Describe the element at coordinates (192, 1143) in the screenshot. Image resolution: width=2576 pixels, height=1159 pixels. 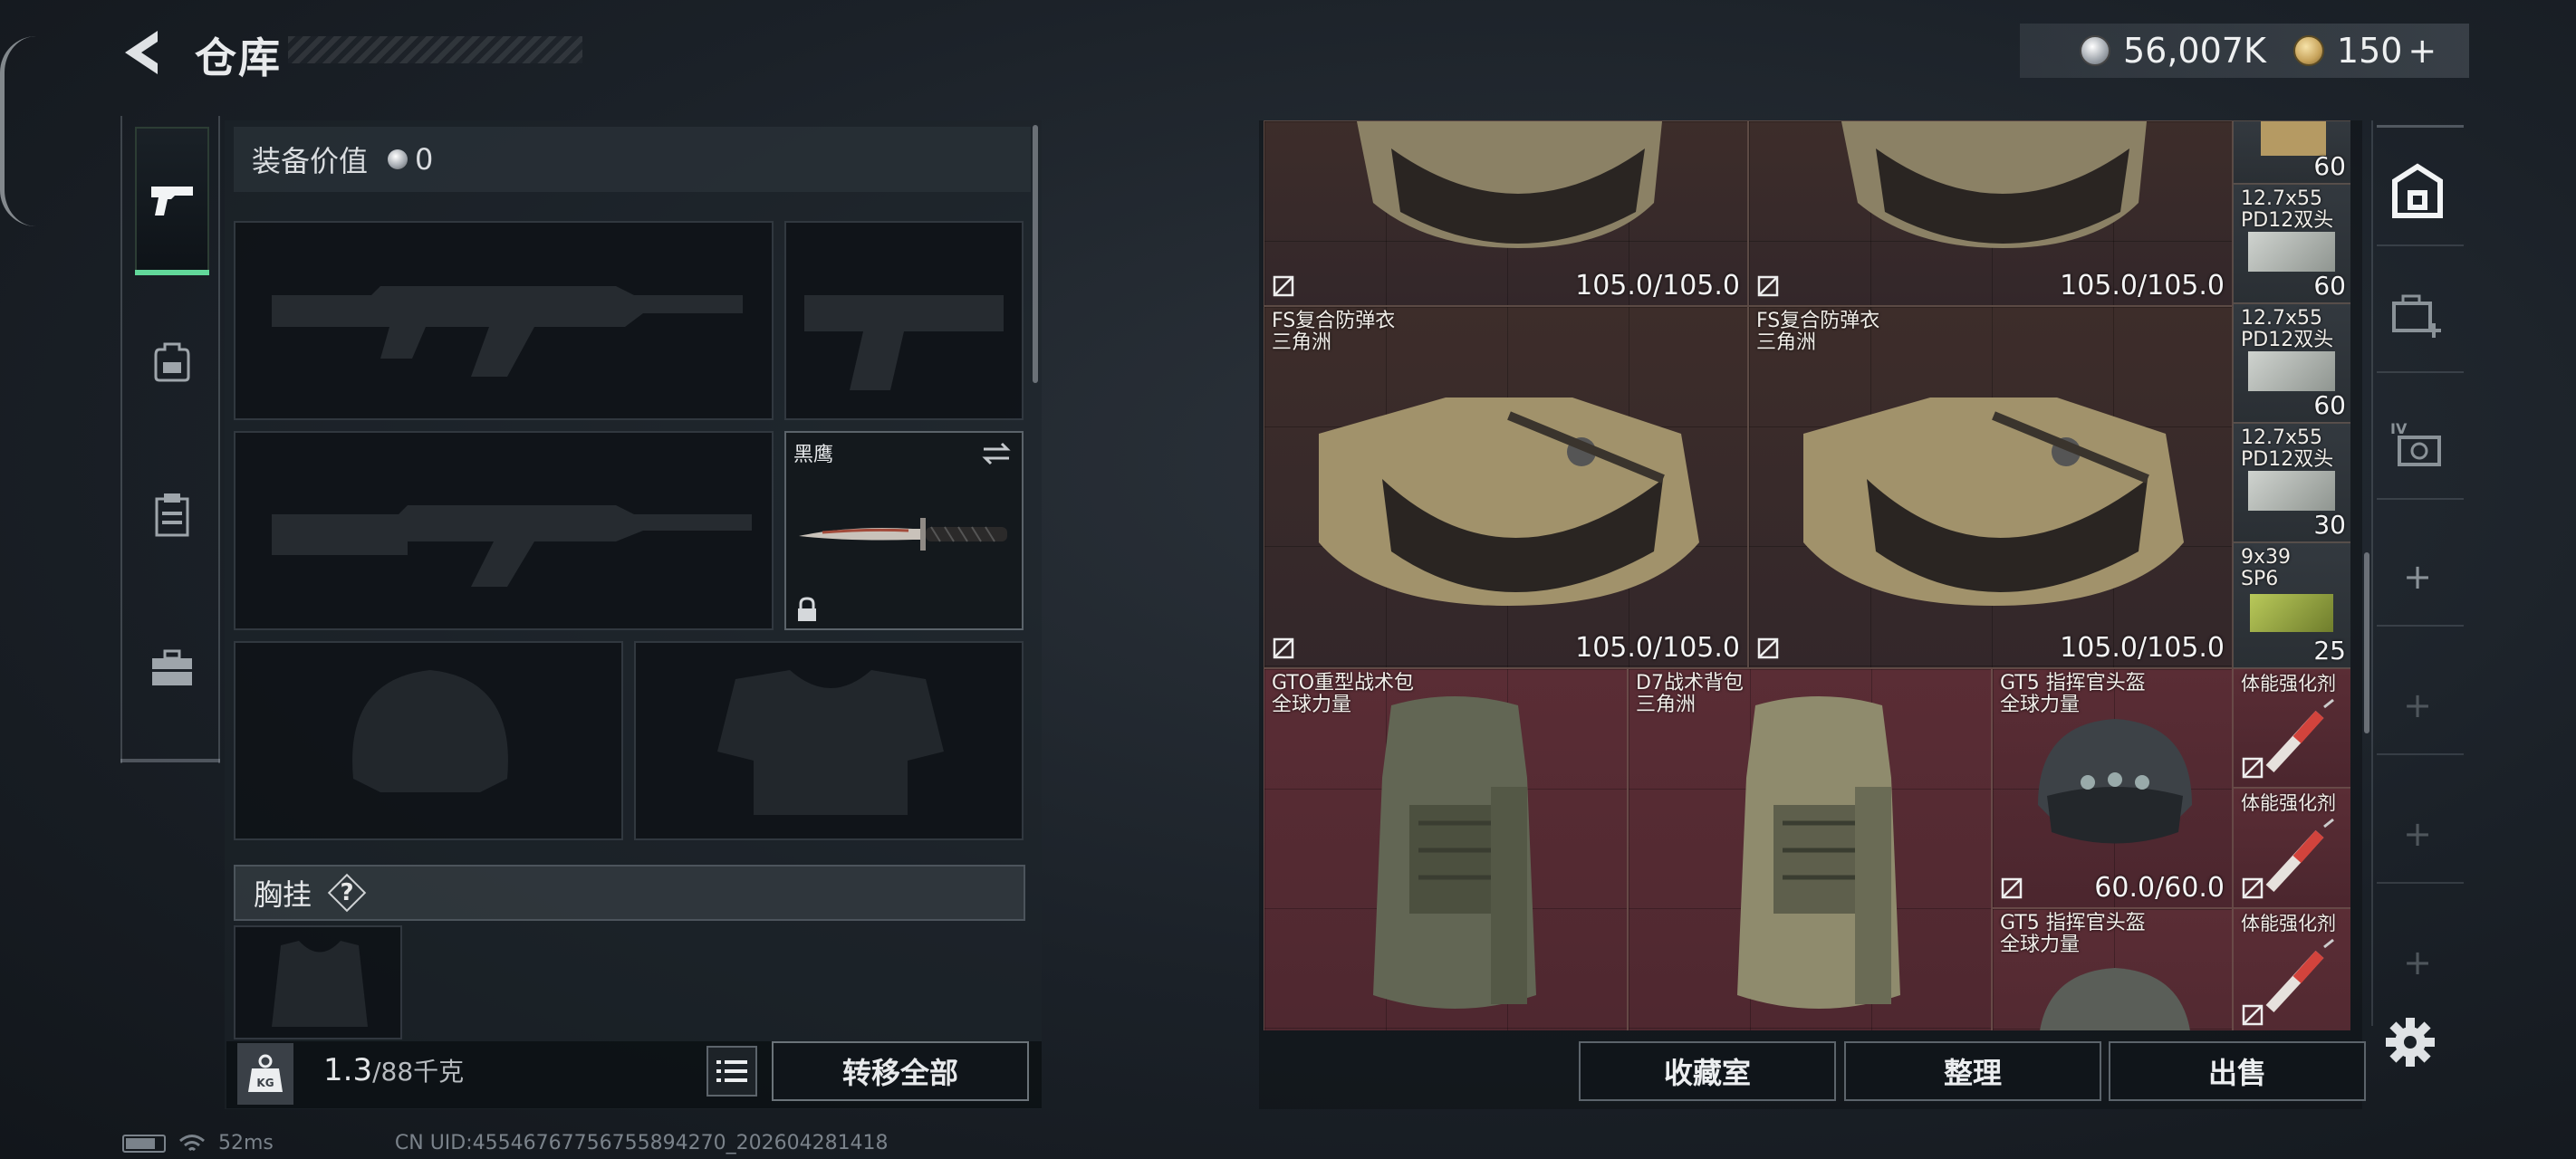
I see `wifi-icon` at that location.